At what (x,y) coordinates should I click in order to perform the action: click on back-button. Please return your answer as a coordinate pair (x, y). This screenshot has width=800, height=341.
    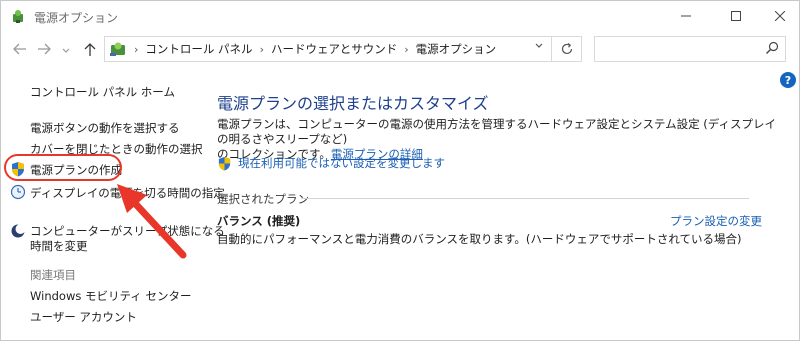
    Looking at the image, I should click on (20, 49).